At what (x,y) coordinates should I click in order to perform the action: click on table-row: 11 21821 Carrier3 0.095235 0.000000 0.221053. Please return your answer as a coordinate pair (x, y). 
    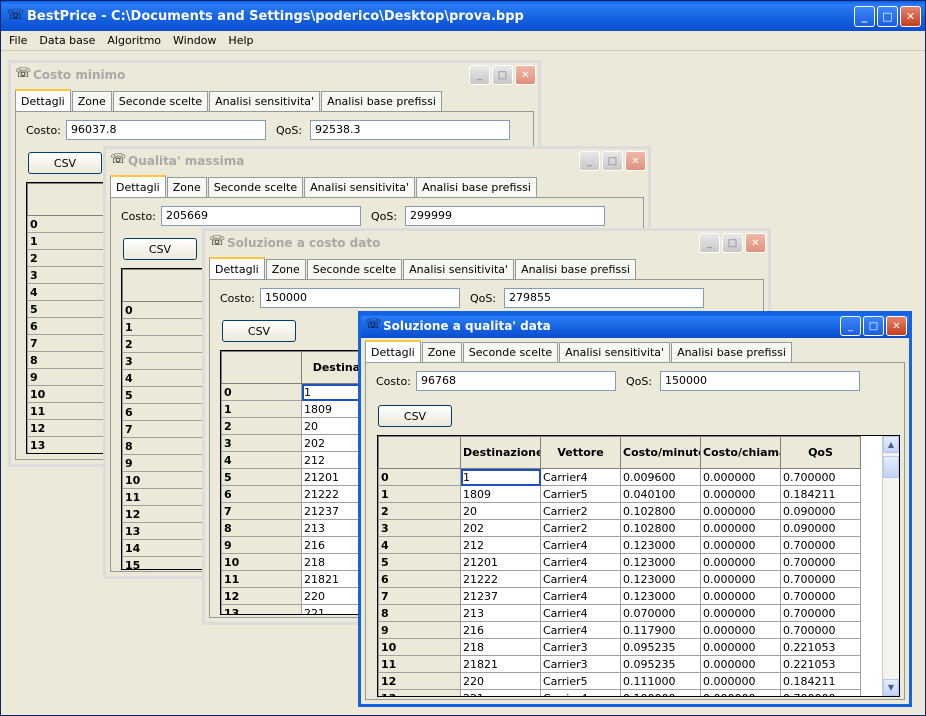
    Looking at the image, I should click on (619, 664).